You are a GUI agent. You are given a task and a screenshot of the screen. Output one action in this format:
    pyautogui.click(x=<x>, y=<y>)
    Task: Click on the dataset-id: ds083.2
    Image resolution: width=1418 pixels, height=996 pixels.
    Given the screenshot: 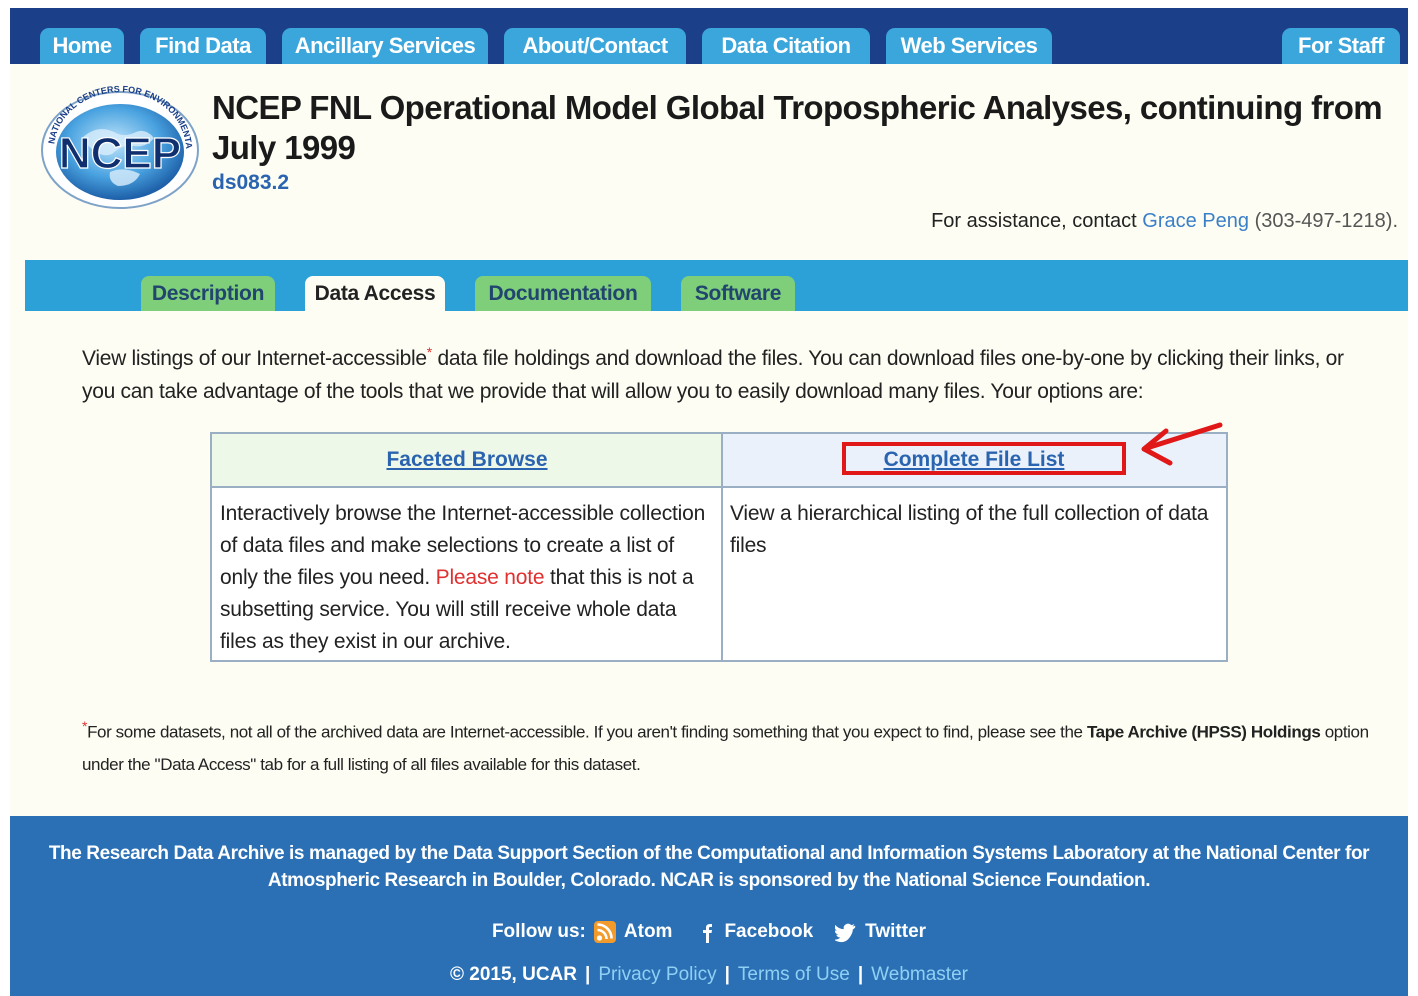 What is the action you would take?
    pyautogui.click(x=251, y=182)
    